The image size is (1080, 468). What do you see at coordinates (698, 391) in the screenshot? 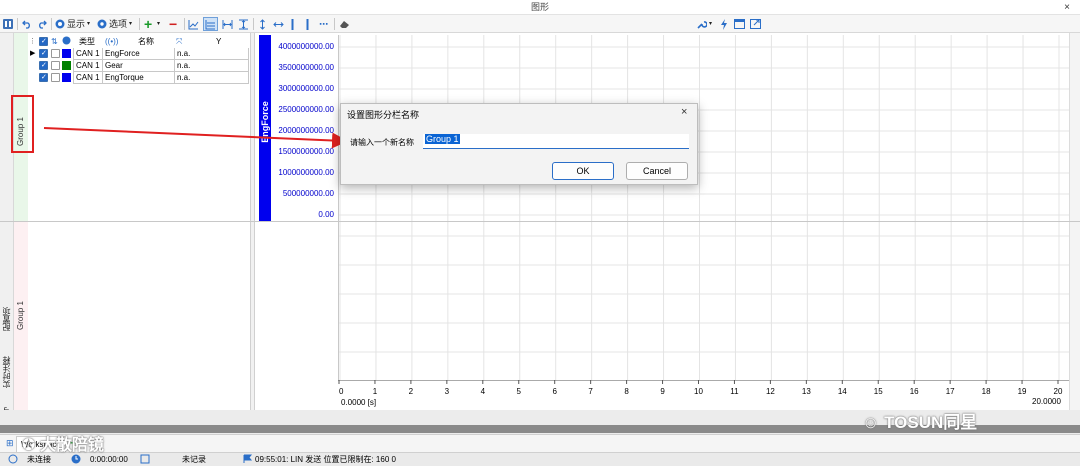
I see `x-tick-label: 10` at bounding box center [698, 391].